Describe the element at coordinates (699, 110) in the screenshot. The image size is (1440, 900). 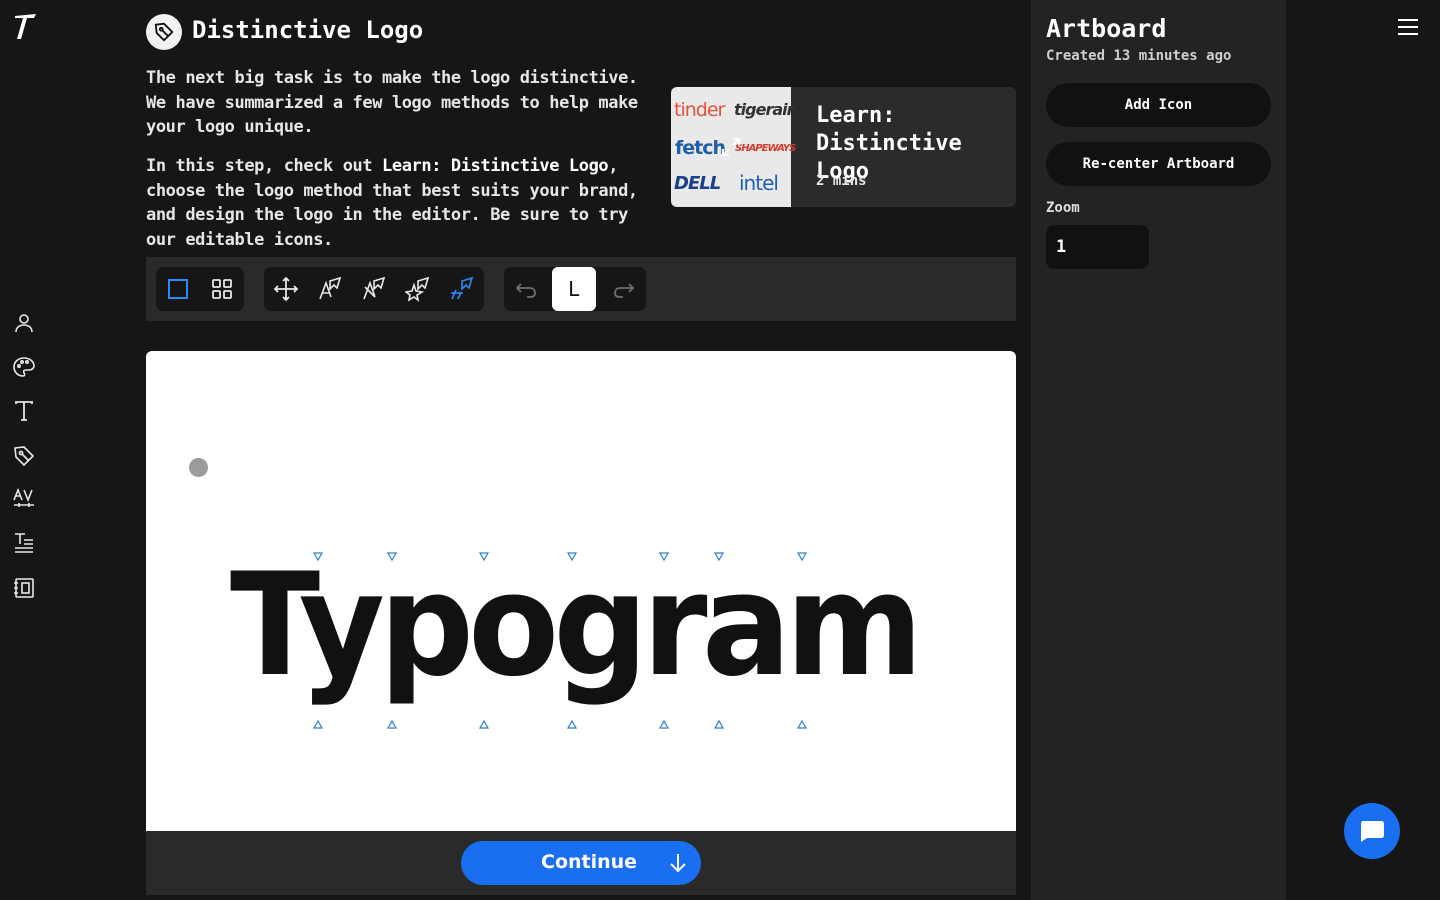
I see `thumb-brand: tinder` at that location.